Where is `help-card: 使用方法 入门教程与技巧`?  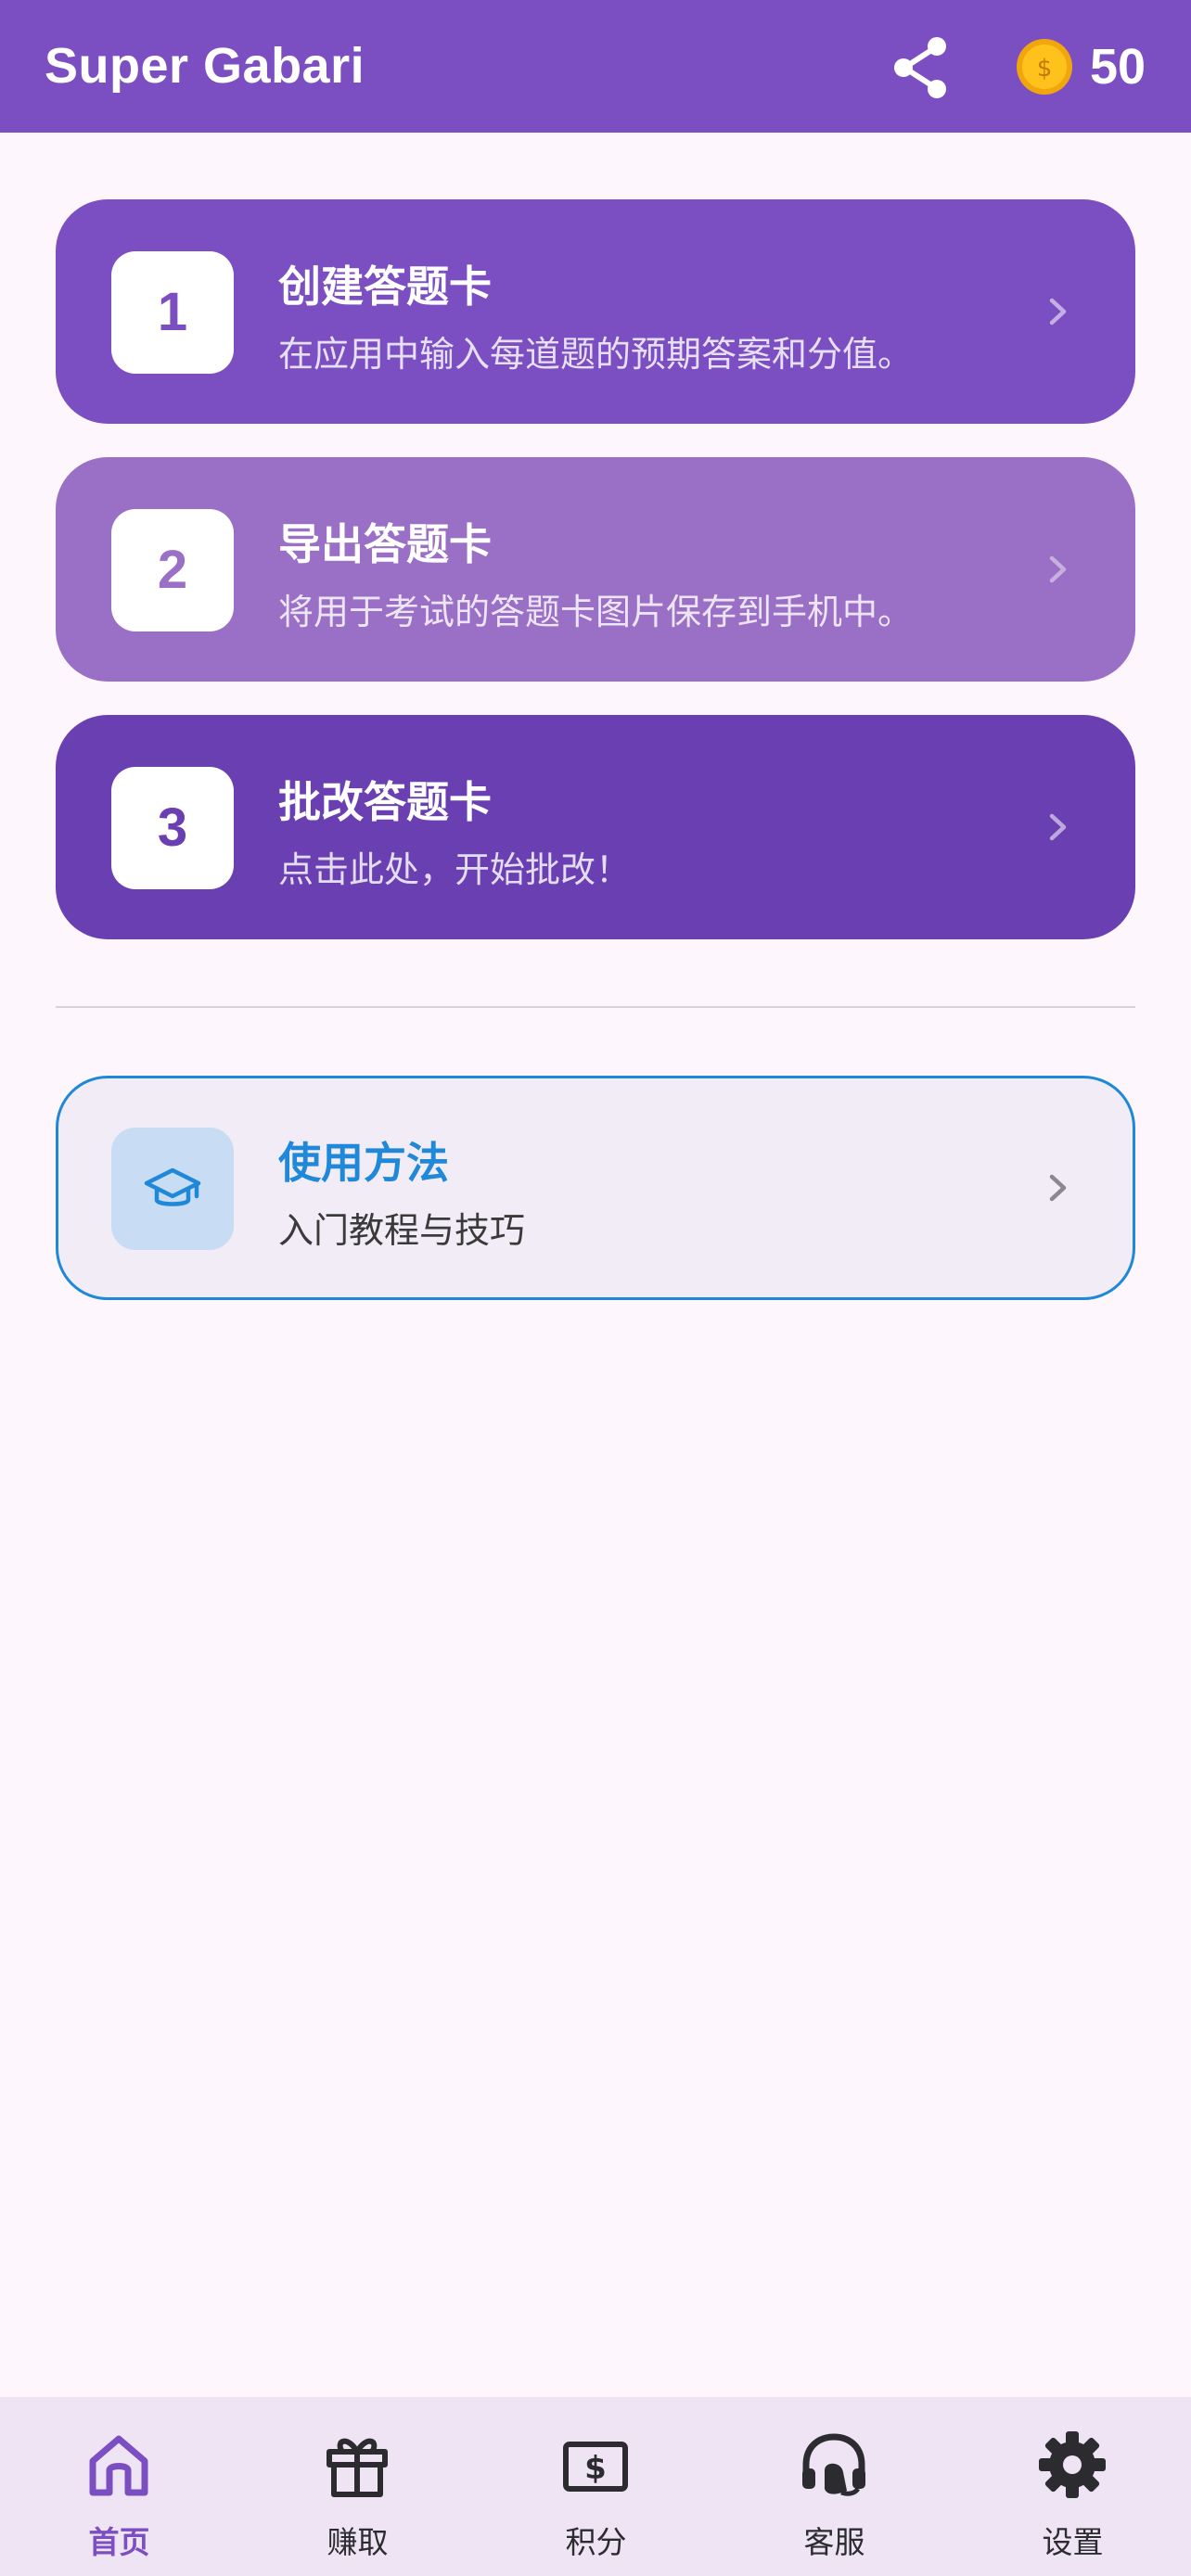
help-card: 使用方法 入门教程与技巧 is located at coordinates (595, 1188).